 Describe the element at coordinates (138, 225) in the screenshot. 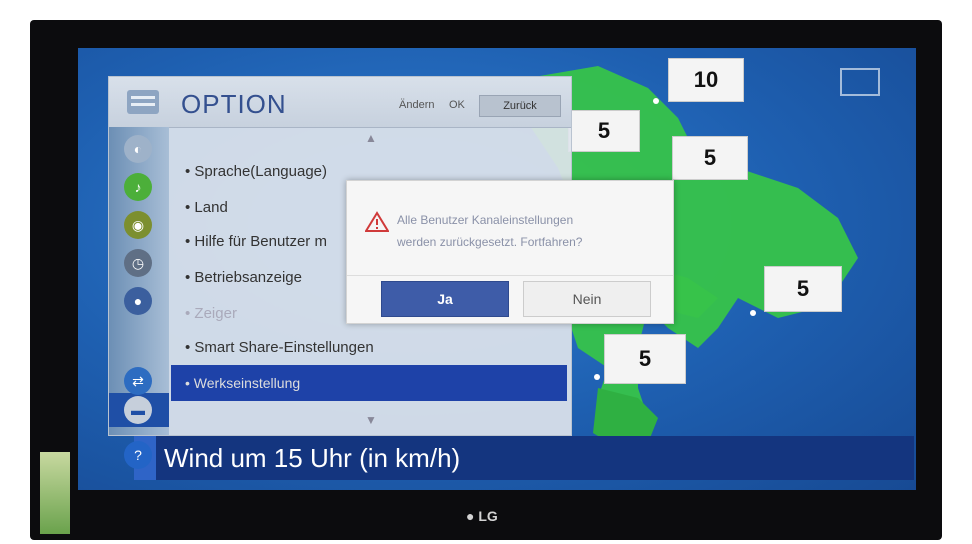

I see `channel-icon: ◉` at that location.